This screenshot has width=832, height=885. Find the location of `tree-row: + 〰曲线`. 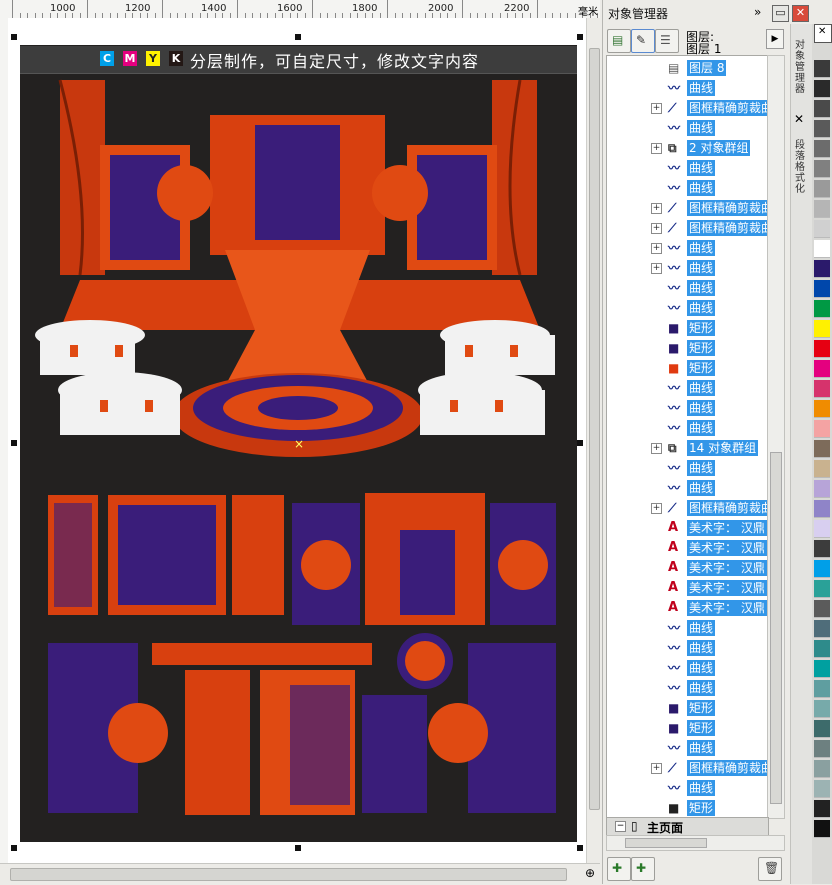

tree-row: + 〰曲线 is located at coordinates (687, 268).